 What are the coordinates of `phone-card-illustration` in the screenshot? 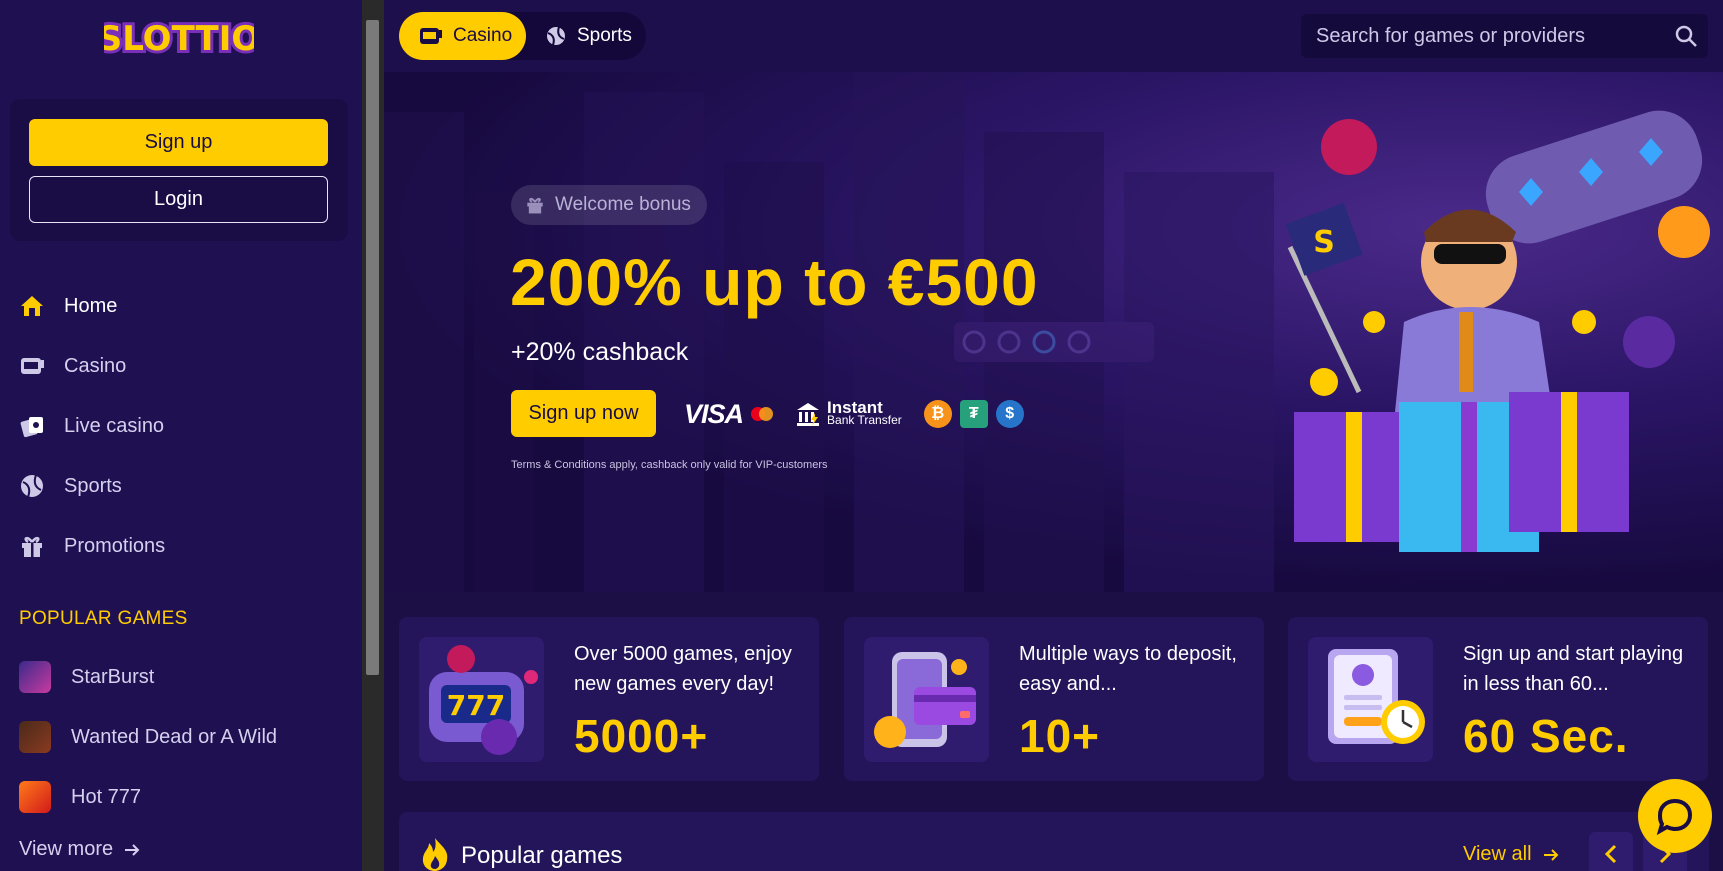 It's located at (926, 699).